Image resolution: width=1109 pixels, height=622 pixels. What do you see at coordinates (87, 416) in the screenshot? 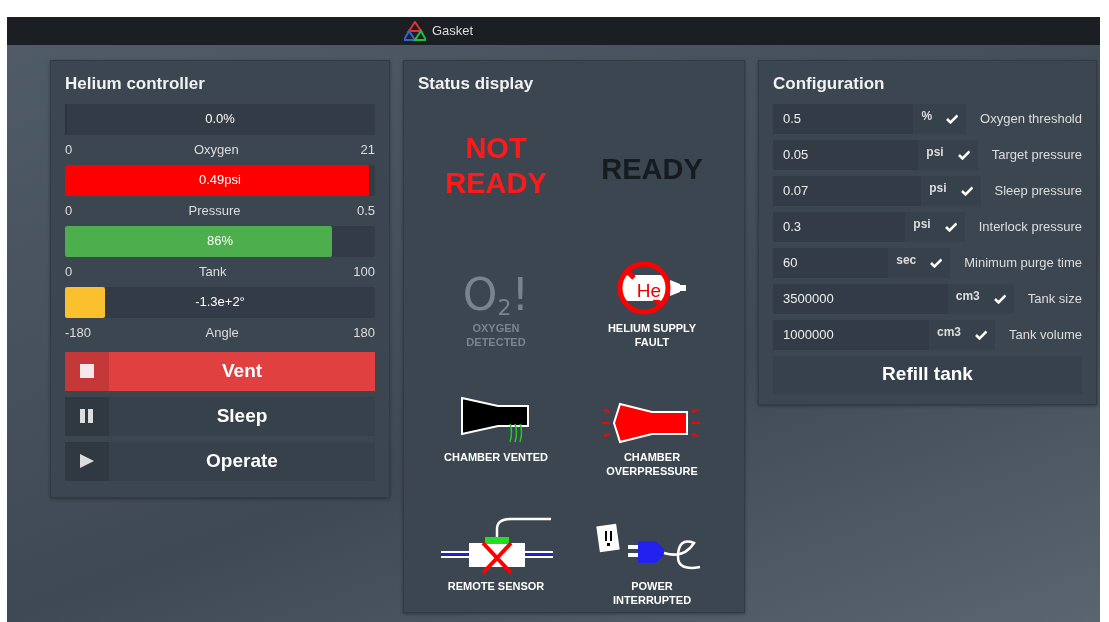
I see `pause-icon` at bounding box center [87, 416].